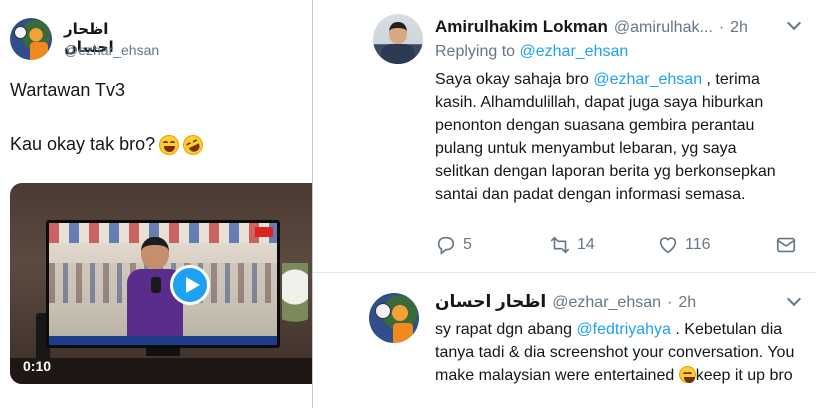 This screenshot has height=408, width=816. Describe the element at coordinates (490, 302) in the screenshot. I see `reply2-author-name: اظحار احسان` at that location.